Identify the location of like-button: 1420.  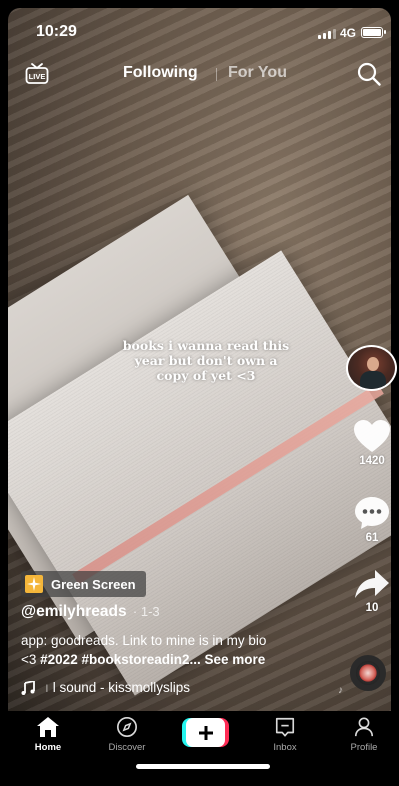
(372, 443).